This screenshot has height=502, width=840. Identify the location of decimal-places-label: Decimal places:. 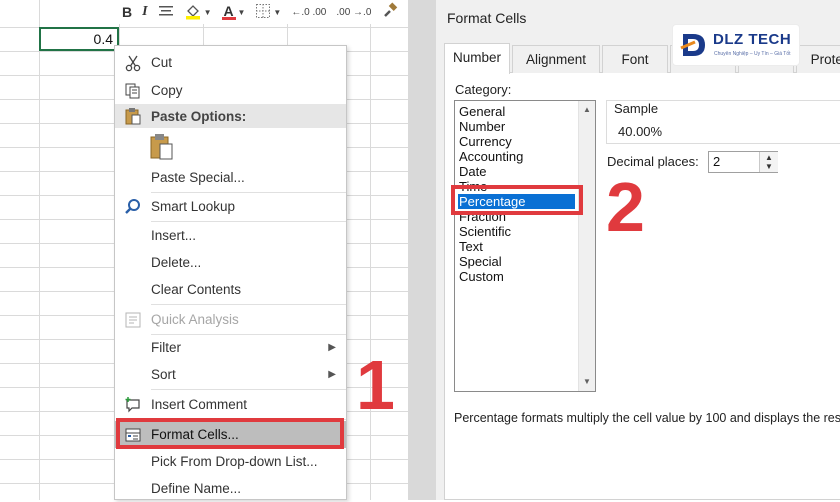
(653, 161).